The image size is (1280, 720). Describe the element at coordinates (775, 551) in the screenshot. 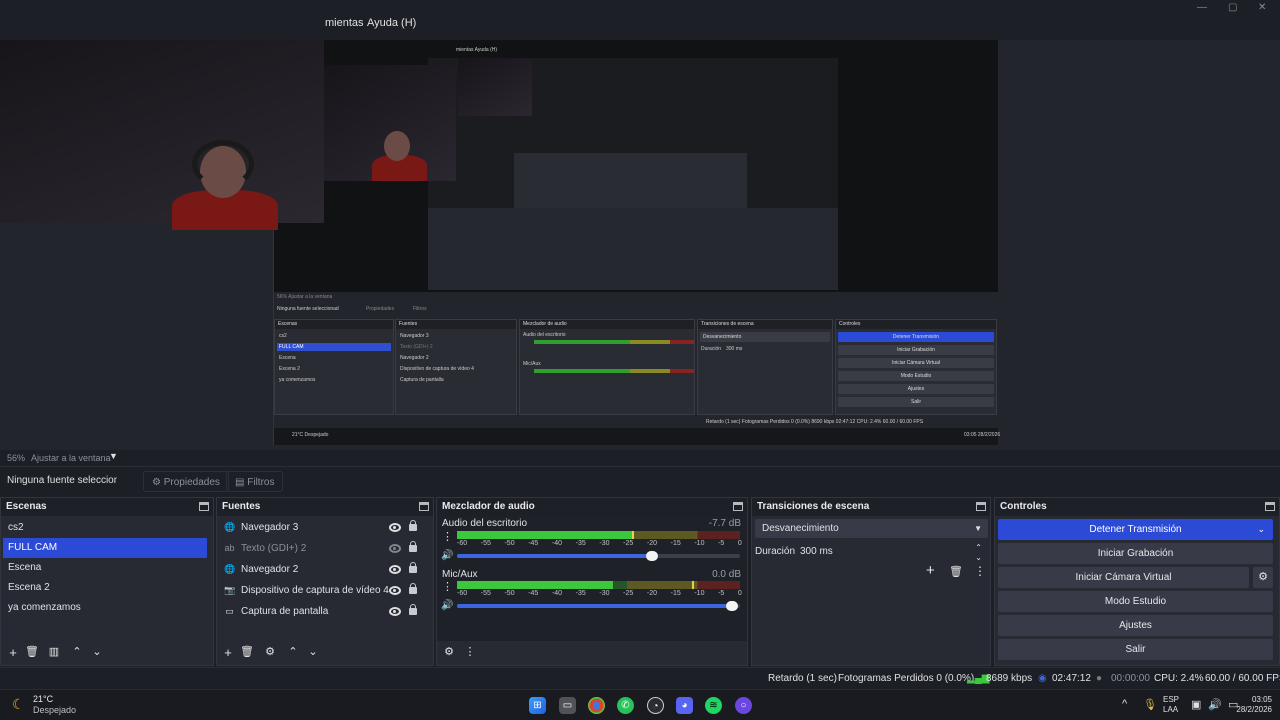

I see `duration-label: Duración` at that location.